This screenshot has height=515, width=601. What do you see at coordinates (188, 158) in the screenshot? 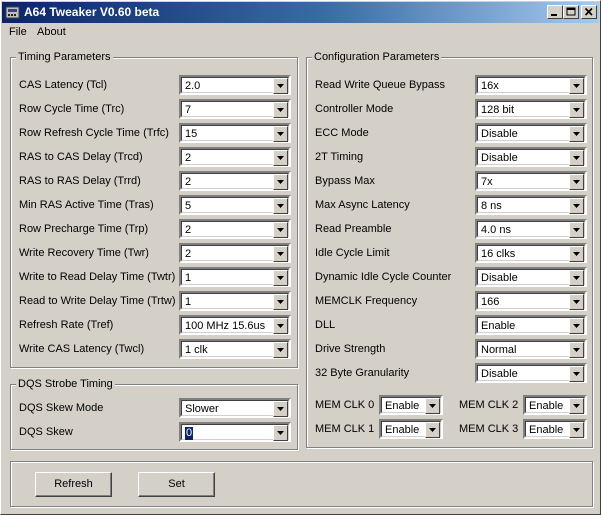
I see `select-value: 2` at bounding box center [188, 158].